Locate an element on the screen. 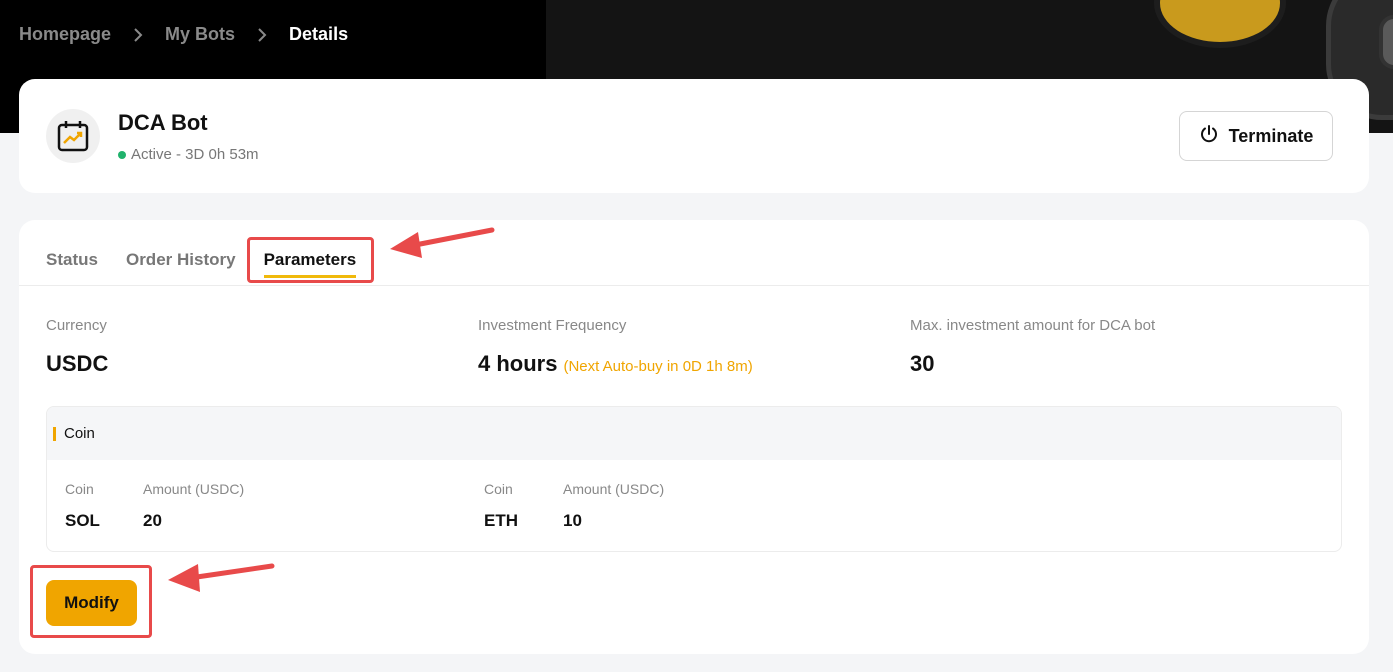  currency-value: USDC is located at coordinates (77, 363).